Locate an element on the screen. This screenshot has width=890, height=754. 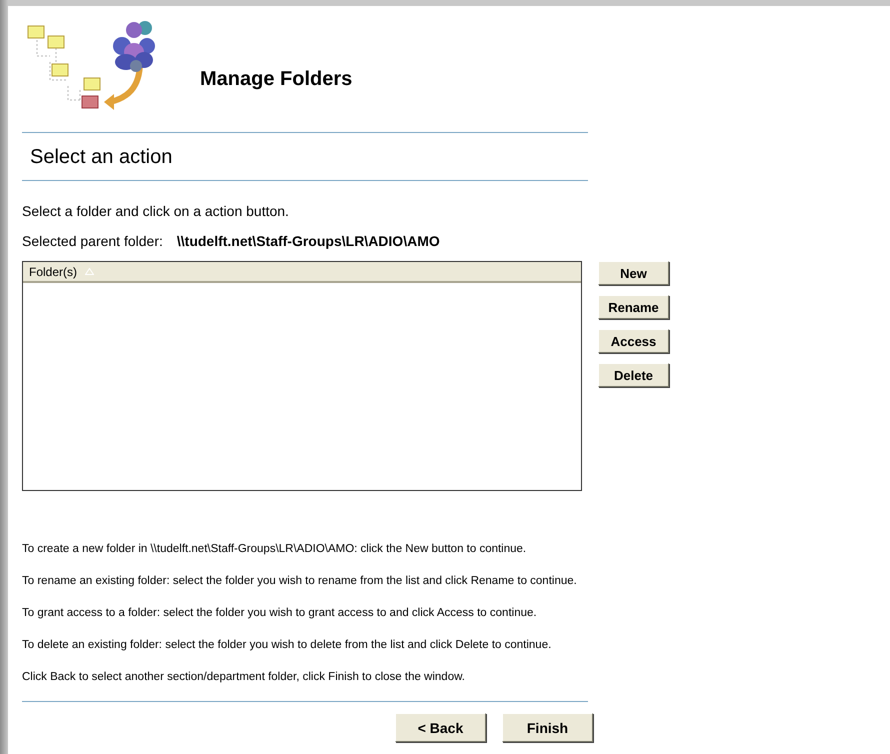
page-title: Manage Folders is located at coordinates (276, 79).